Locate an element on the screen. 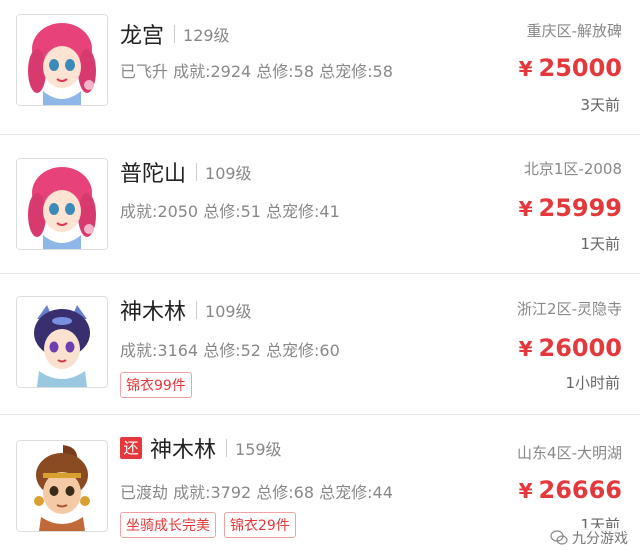 The width and height of the screenshot is (640, 552). title-row: 龙宫 129级 is located at coordinates (175, 34).